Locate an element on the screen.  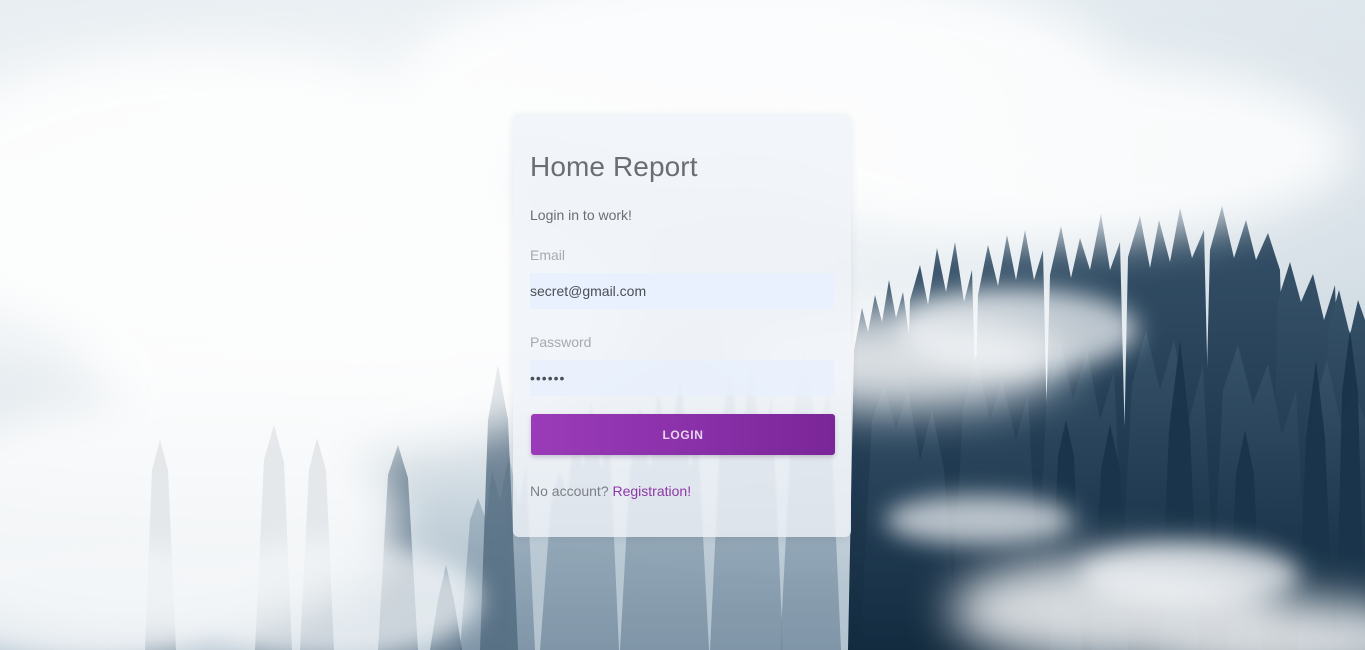
registration-prompt-line: No account? Registration! is located at coordinates (682, 491).